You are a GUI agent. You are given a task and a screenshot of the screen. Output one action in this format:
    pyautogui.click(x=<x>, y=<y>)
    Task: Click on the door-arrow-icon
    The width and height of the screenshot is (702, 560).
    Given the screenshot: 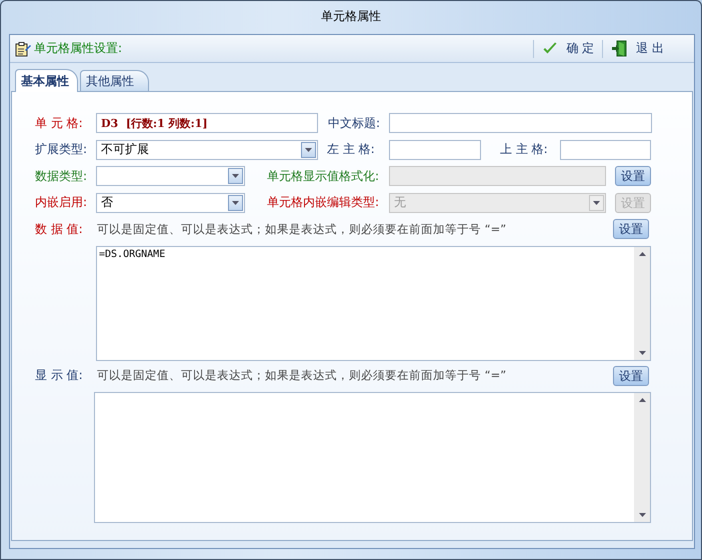 What is the action you would take?
    pyautogui.click(x=619, y=48)
    